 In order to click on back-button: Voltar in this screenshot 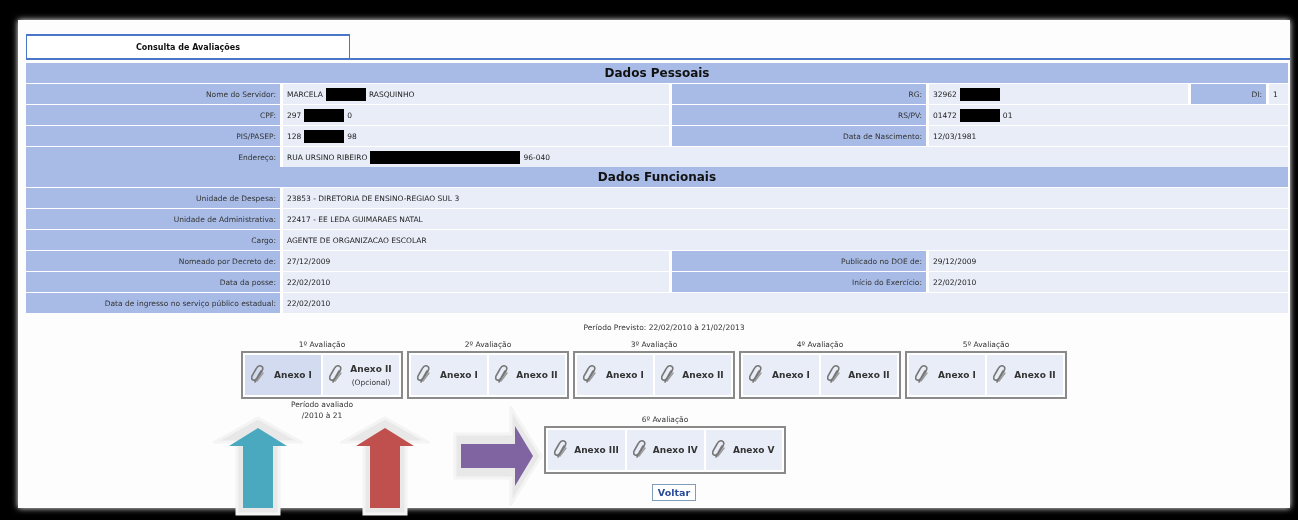, I will do `click(674, 492)`.